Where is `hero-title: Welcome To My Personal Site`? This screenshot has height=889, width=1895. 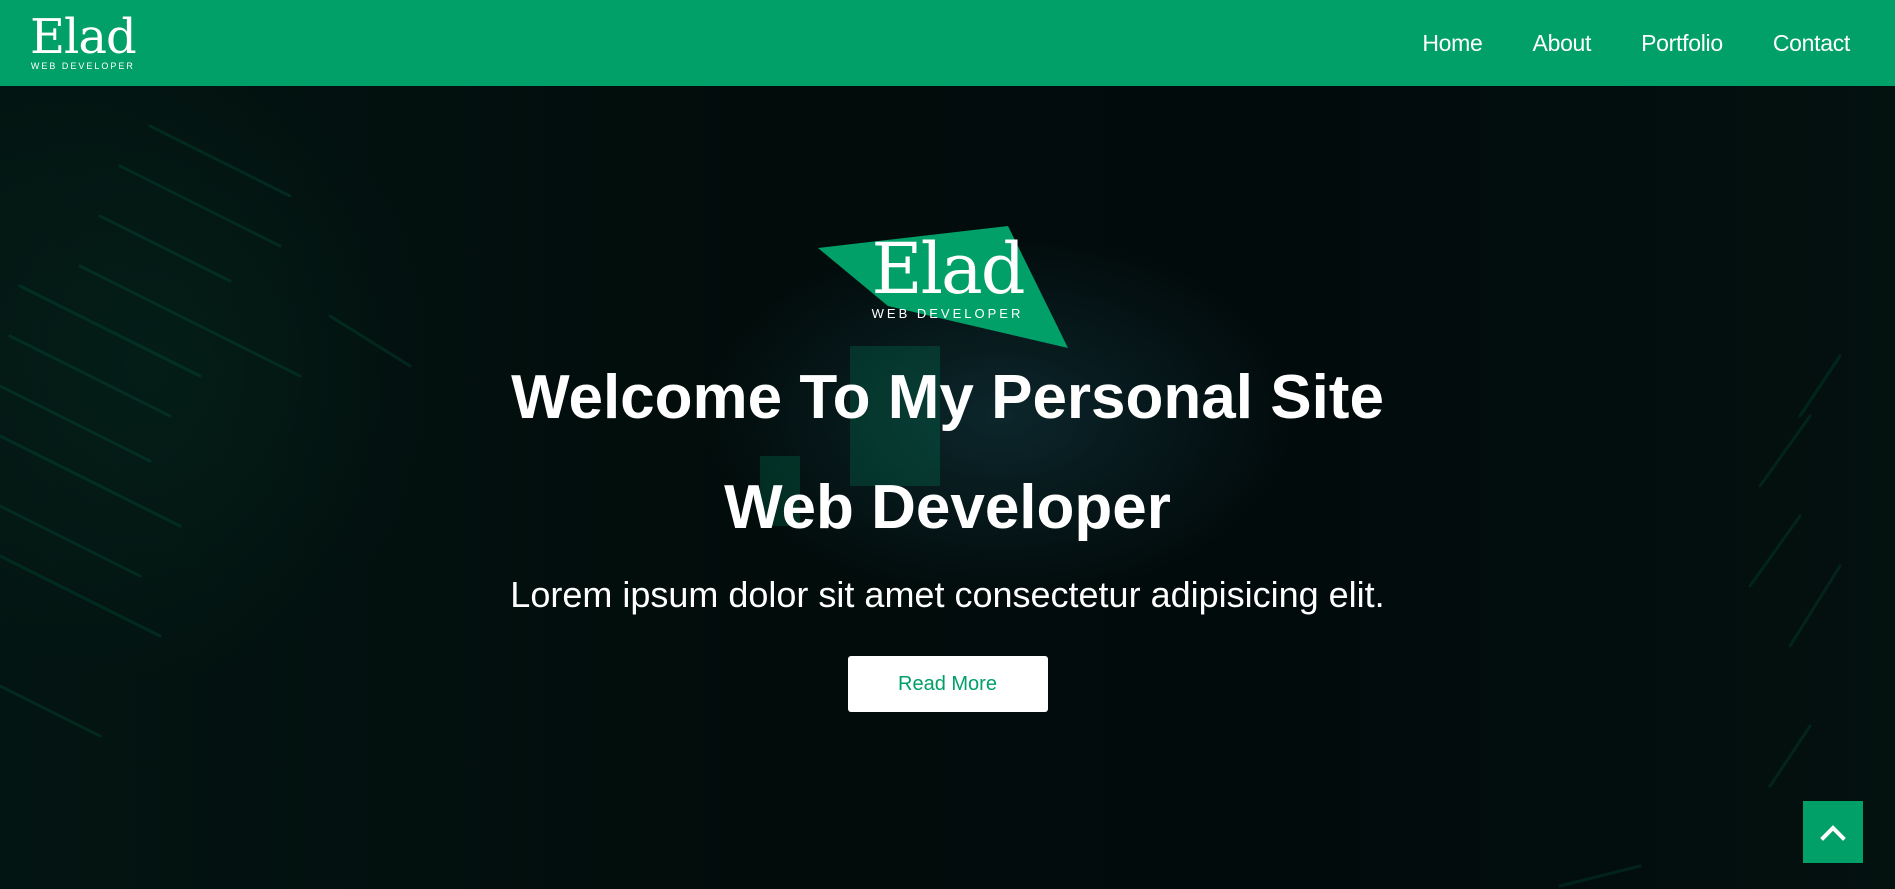 hero-title: Welcome To My Personal Site is located at coordinates (947, 397).